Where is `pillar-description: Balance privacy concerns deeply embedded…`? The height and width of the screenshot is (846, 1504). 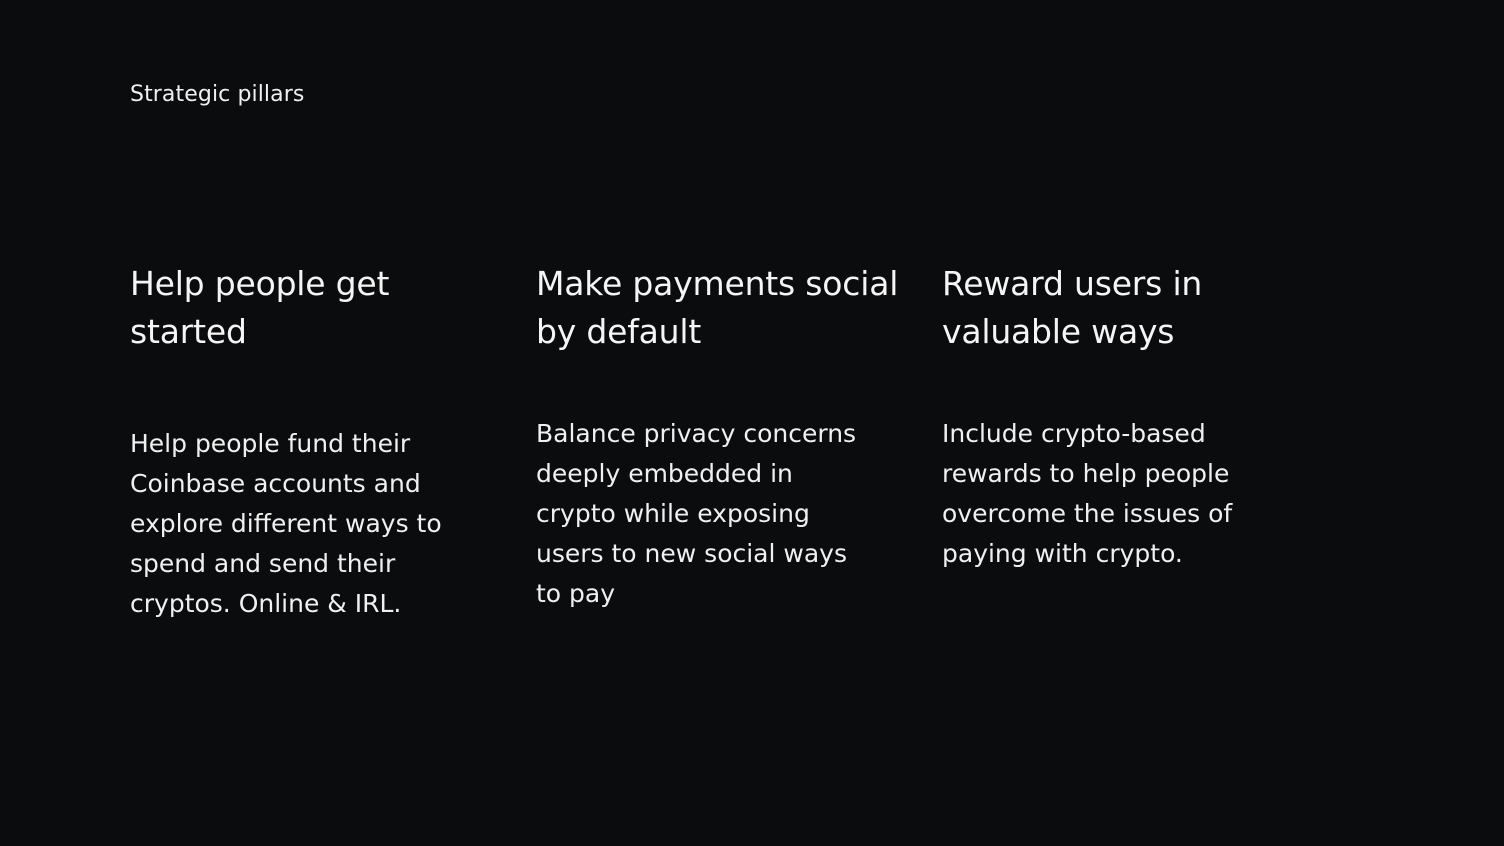
pillar-description: Balance privacy concerns deeply embedded… is located at coordinates (696, 513).